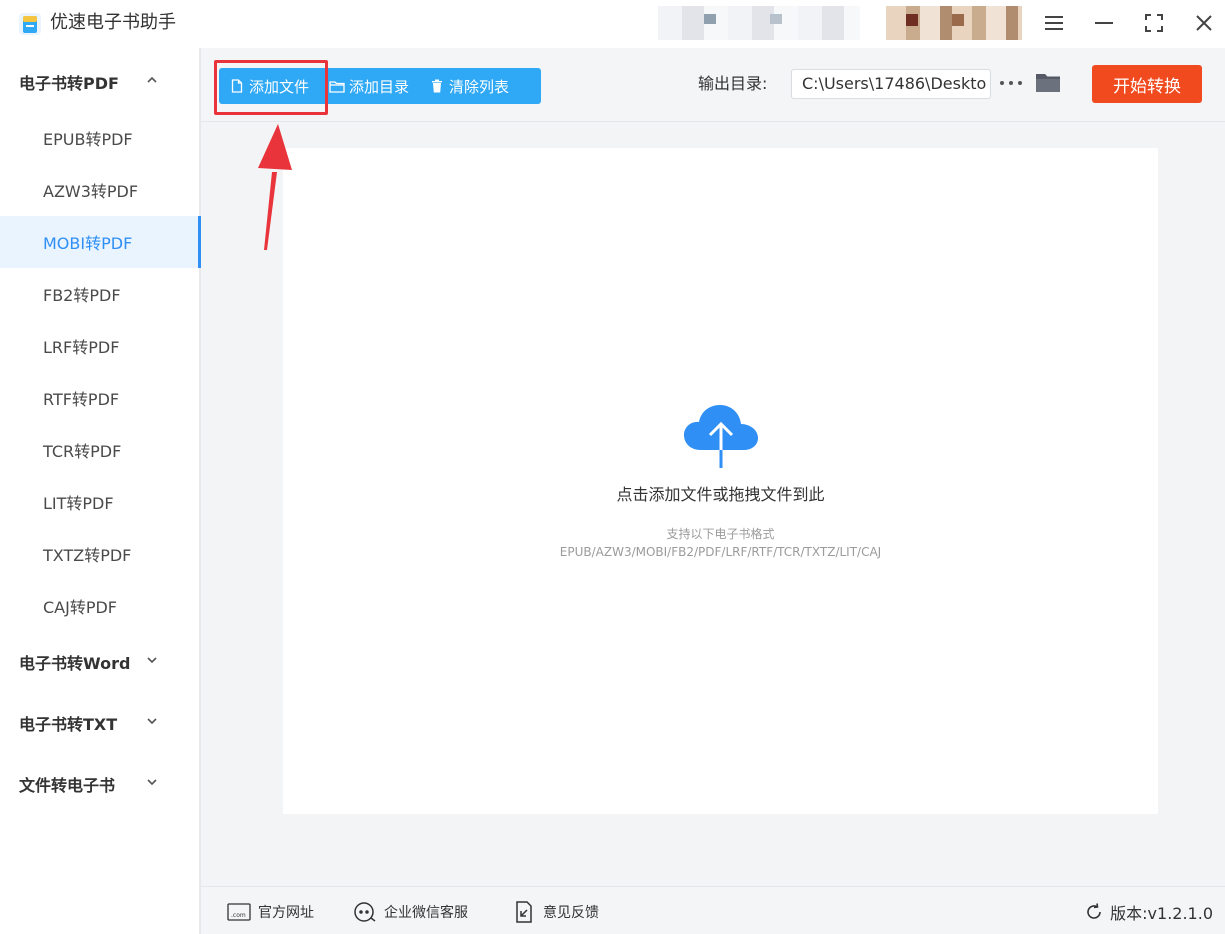 This screenshot has width=1225, height=934. I want to click on sidebar-item-fb2-to-pdf: FB2转PDF, so click(99, 294).